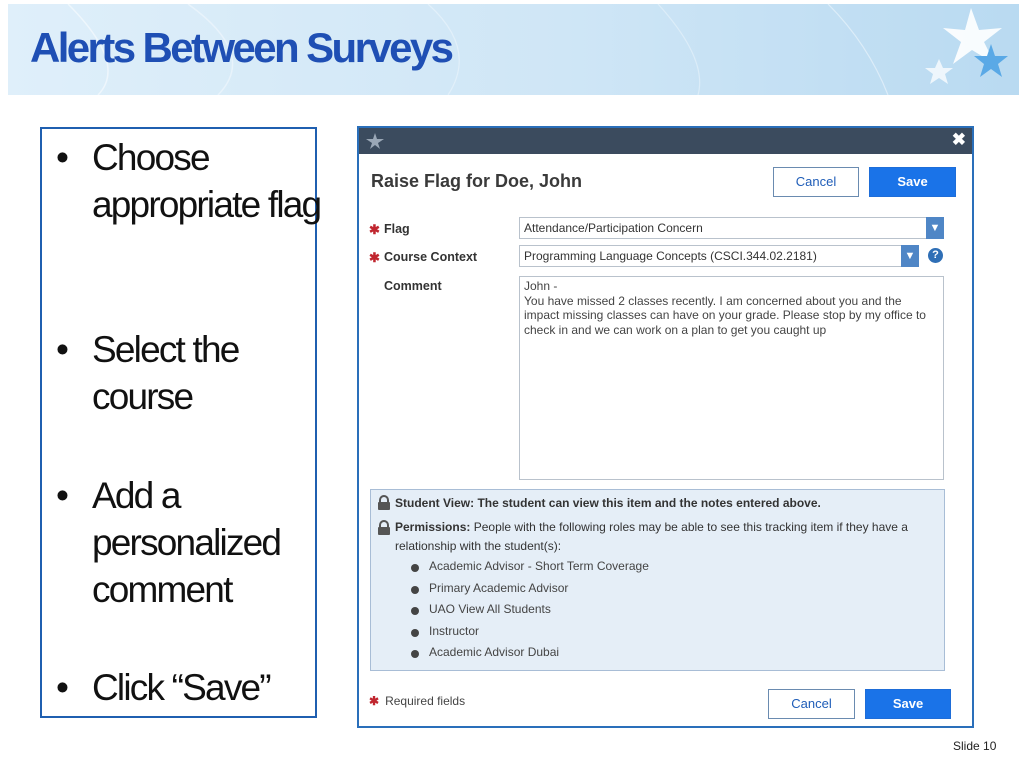 This screenshot has height=768, width=1024. What do you see at coordinates (182, 687) in the screenshot?
I see `bullet-text: Click “Save”` at bounding box center [182, 687].